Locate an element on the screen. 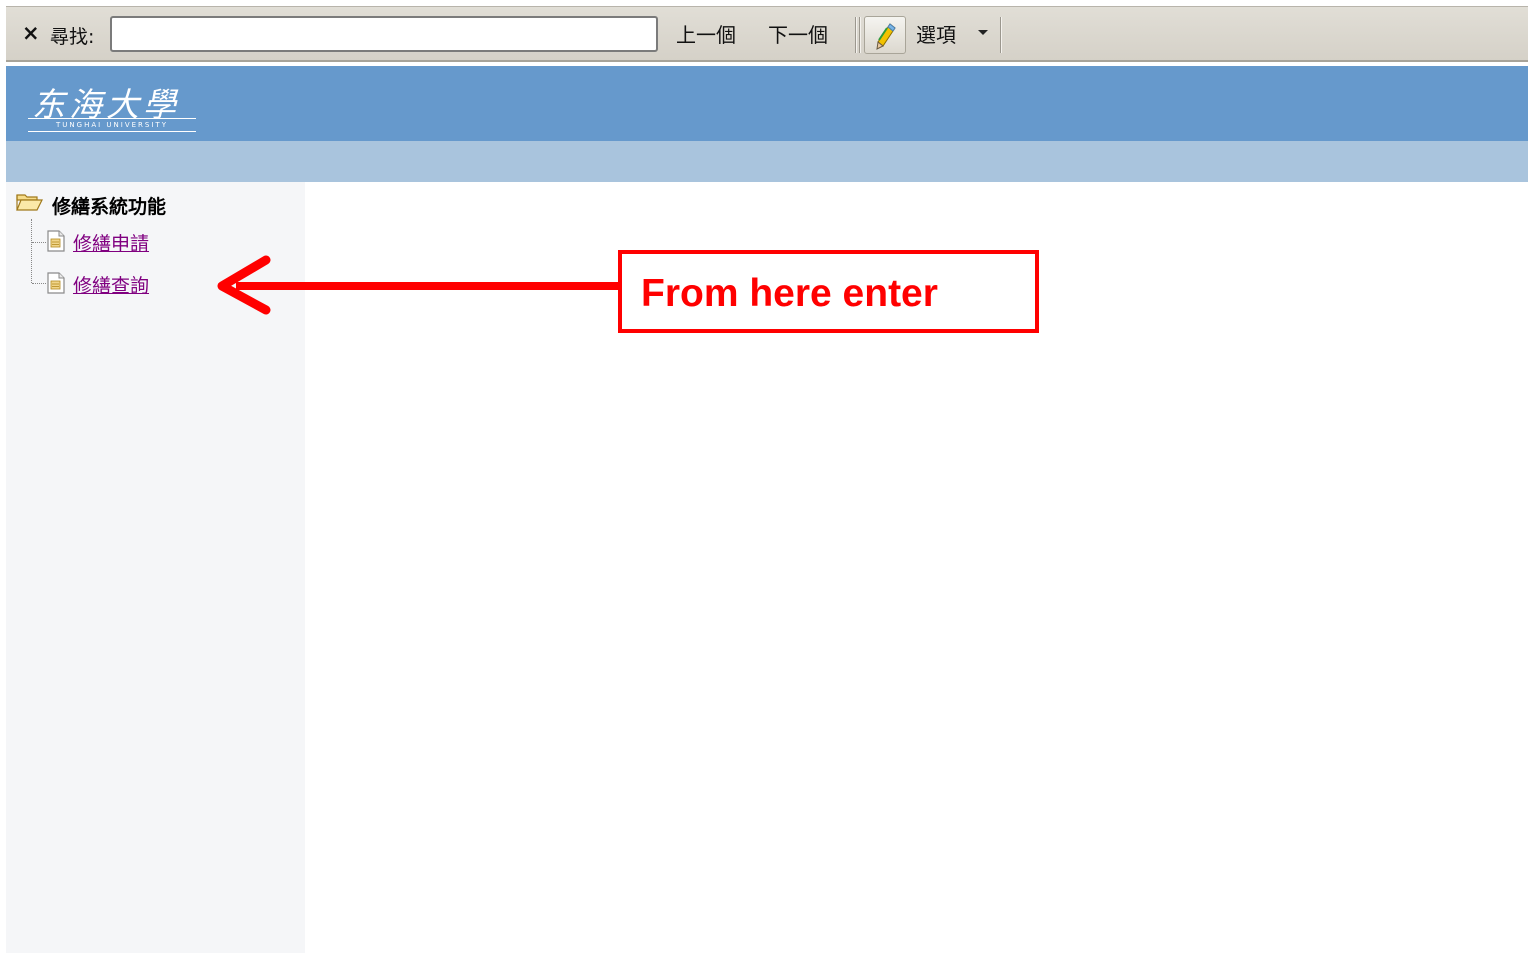 The height and width of the screenshot is (953, 1528). annotation-callout: From here enter is located at coordinates (828, 291).